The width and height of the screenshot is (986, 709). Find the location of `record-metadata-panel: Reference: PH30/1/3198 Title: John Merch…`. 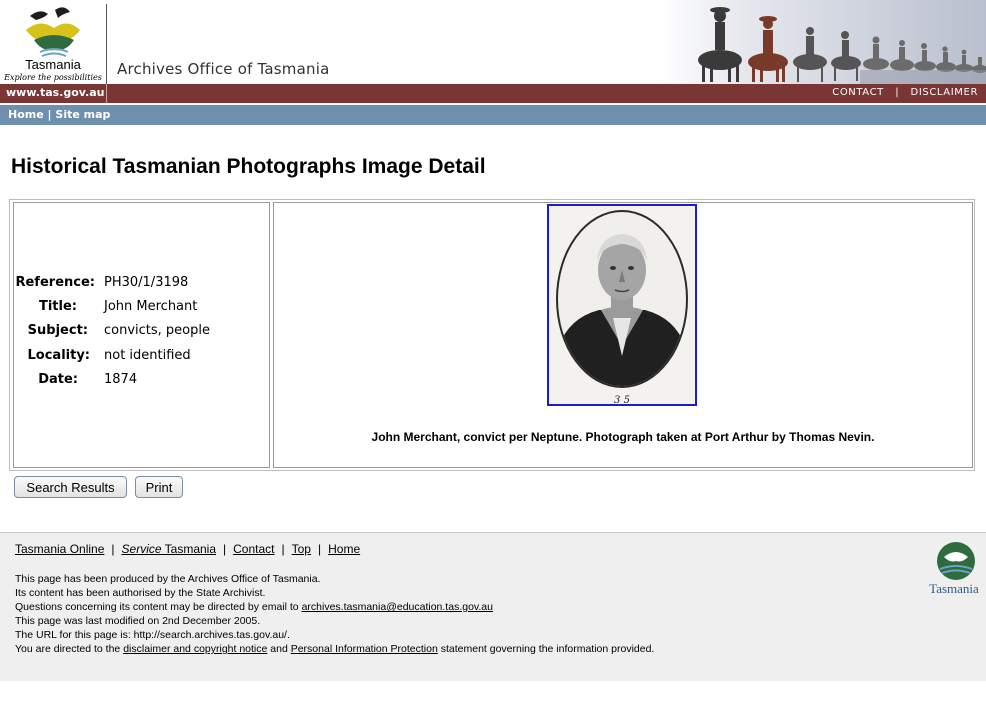

record-metadata-panel: Reference: PH30/1/3198 Title: John Merch… is located at coordinates (141, 335).